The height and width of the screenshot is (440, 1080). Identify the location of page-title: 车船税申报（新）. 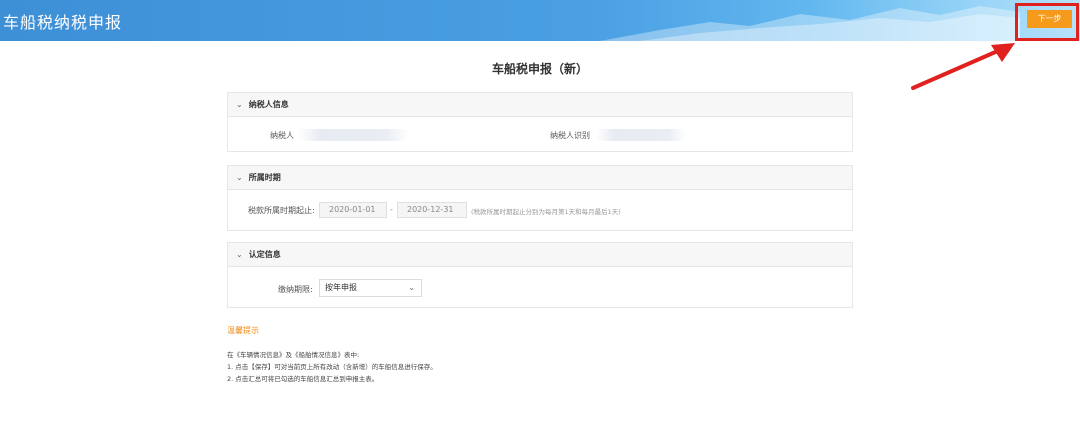
(539, 69).